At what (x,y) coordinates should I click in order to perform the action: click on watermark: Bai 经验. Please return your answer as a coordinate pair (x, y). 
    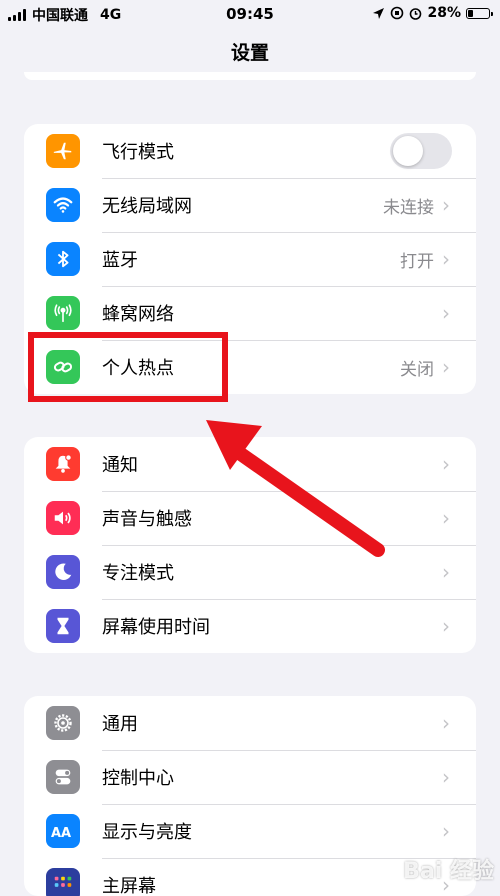
    Looking at the image, I should click on (448, 871).